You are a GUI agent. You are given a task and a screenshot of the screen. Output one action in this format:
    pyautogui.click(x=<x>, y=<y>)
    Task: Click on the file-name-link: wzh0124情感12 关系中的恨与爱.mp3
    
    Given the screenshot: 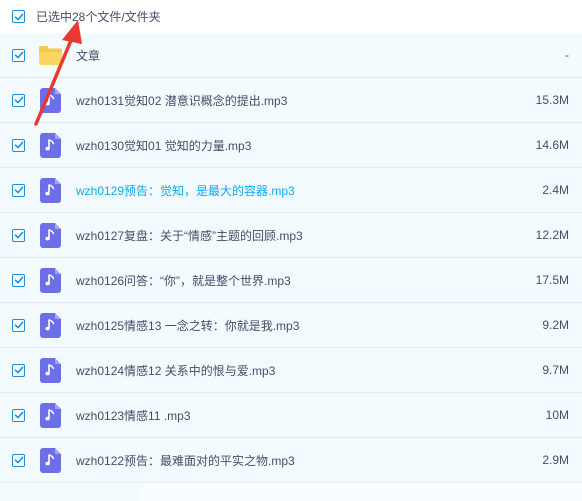 What is the action you would take?
    pyautogui.click(x=175, y=370)
    